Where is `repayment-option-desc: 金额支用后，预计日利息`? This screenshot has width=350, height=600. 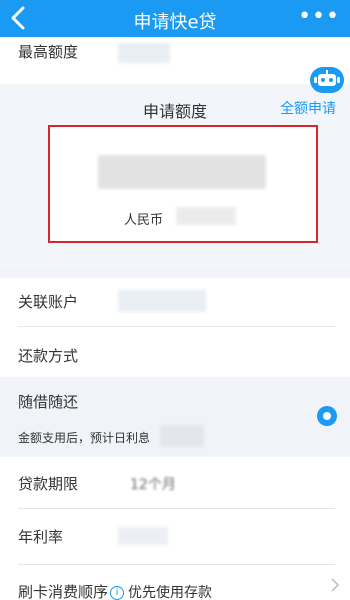
repayment-option-desc: 金额支用后，预计日利息 is located at coordinates (84, 438).